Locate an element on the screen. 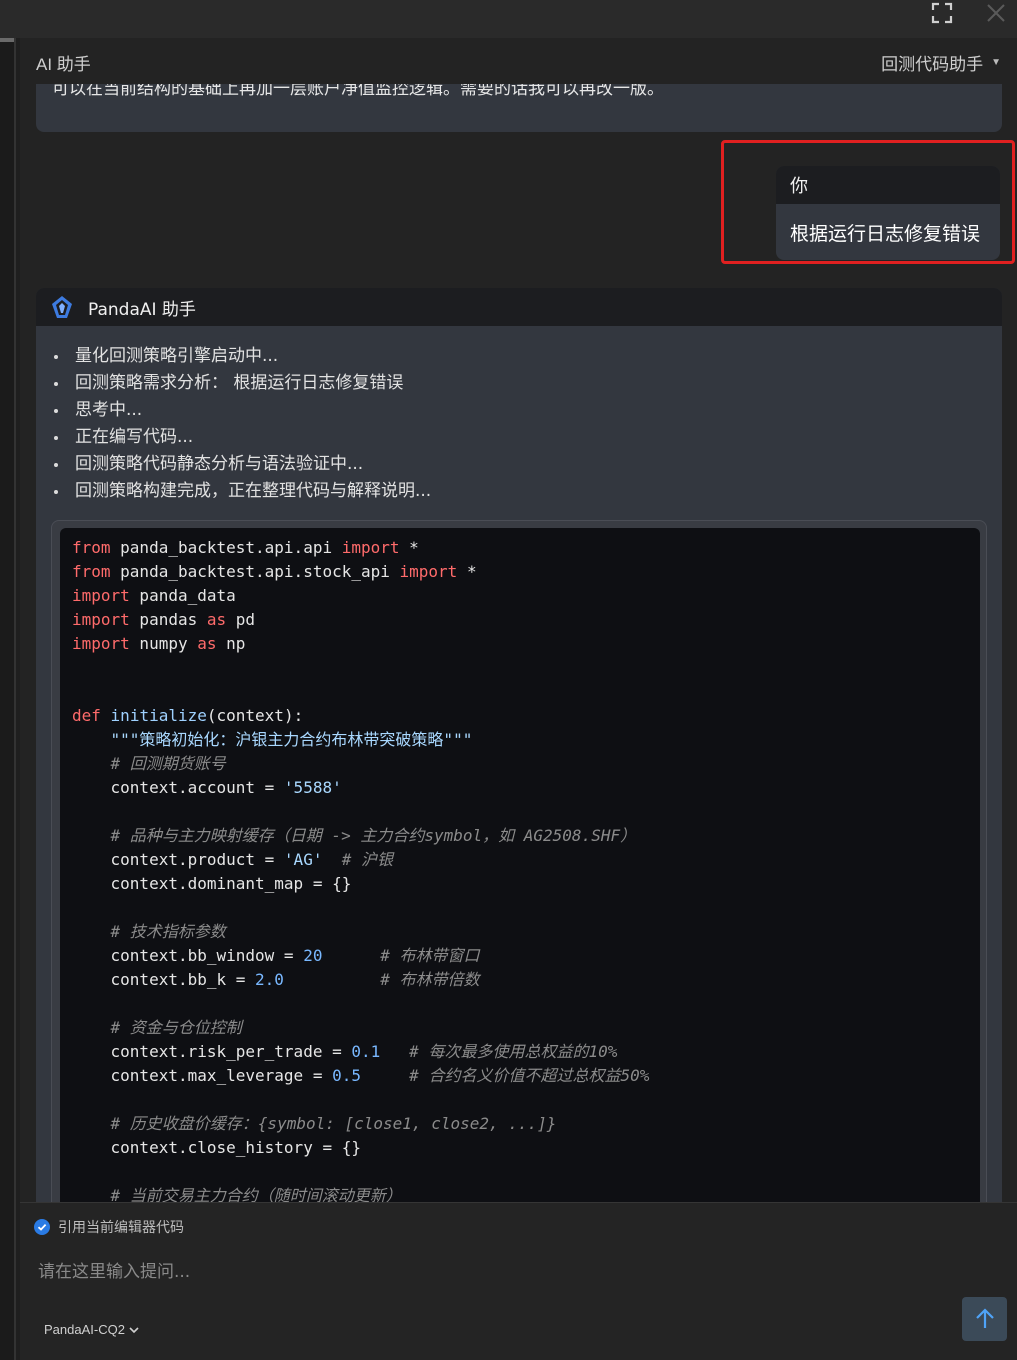  window-titlebar is located at coordinates (508, 19).